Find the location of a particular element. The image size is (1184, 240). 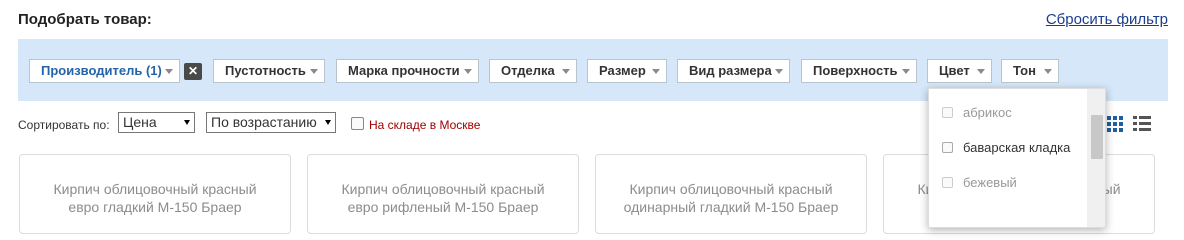

filter-label: Марка прочности is located at coordinates (404, 70).